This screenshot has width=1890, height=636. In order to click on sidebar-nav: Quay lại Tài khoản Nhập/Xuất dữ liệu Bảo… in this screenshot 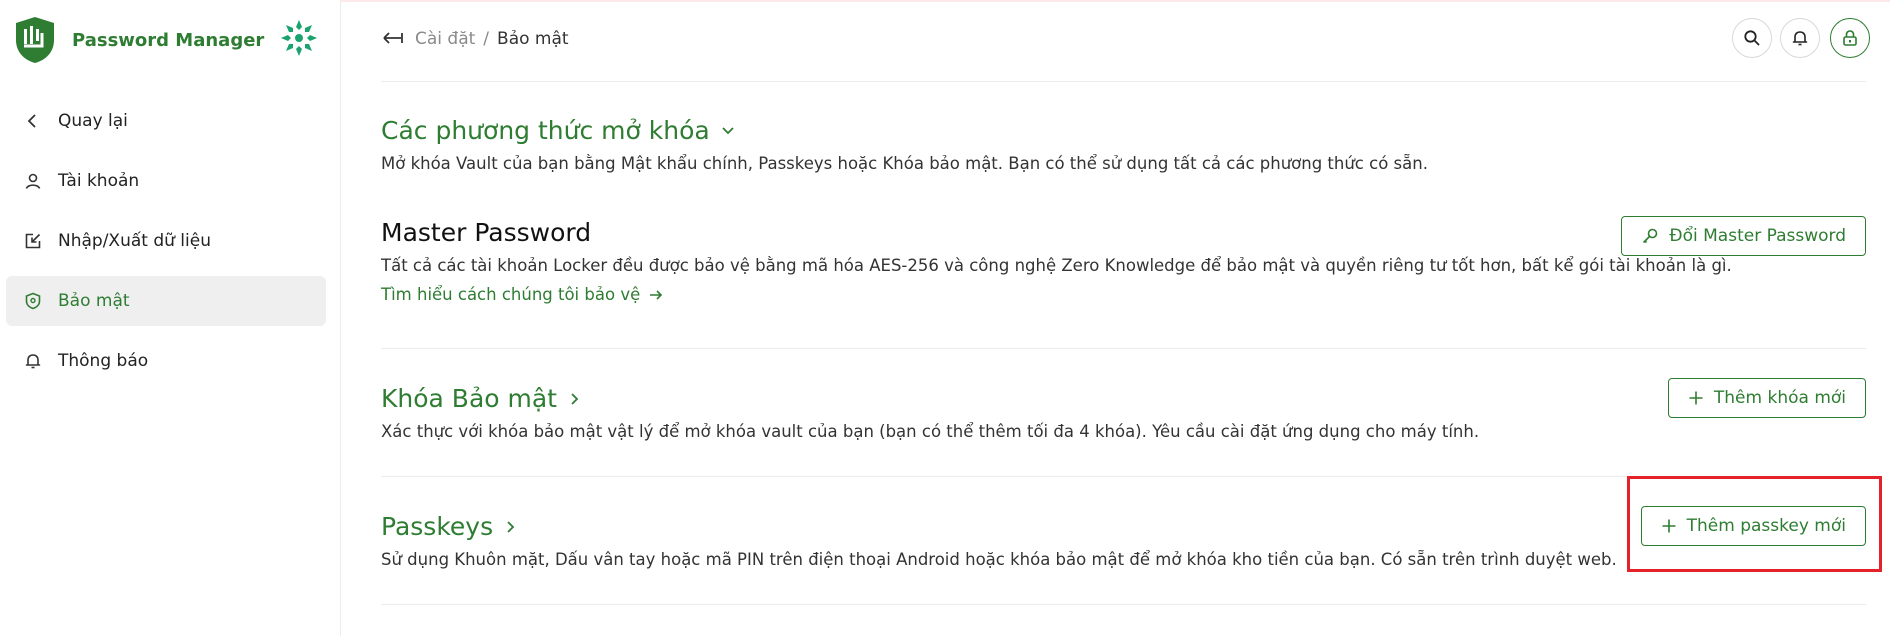, I will do `click(166, 246)`.